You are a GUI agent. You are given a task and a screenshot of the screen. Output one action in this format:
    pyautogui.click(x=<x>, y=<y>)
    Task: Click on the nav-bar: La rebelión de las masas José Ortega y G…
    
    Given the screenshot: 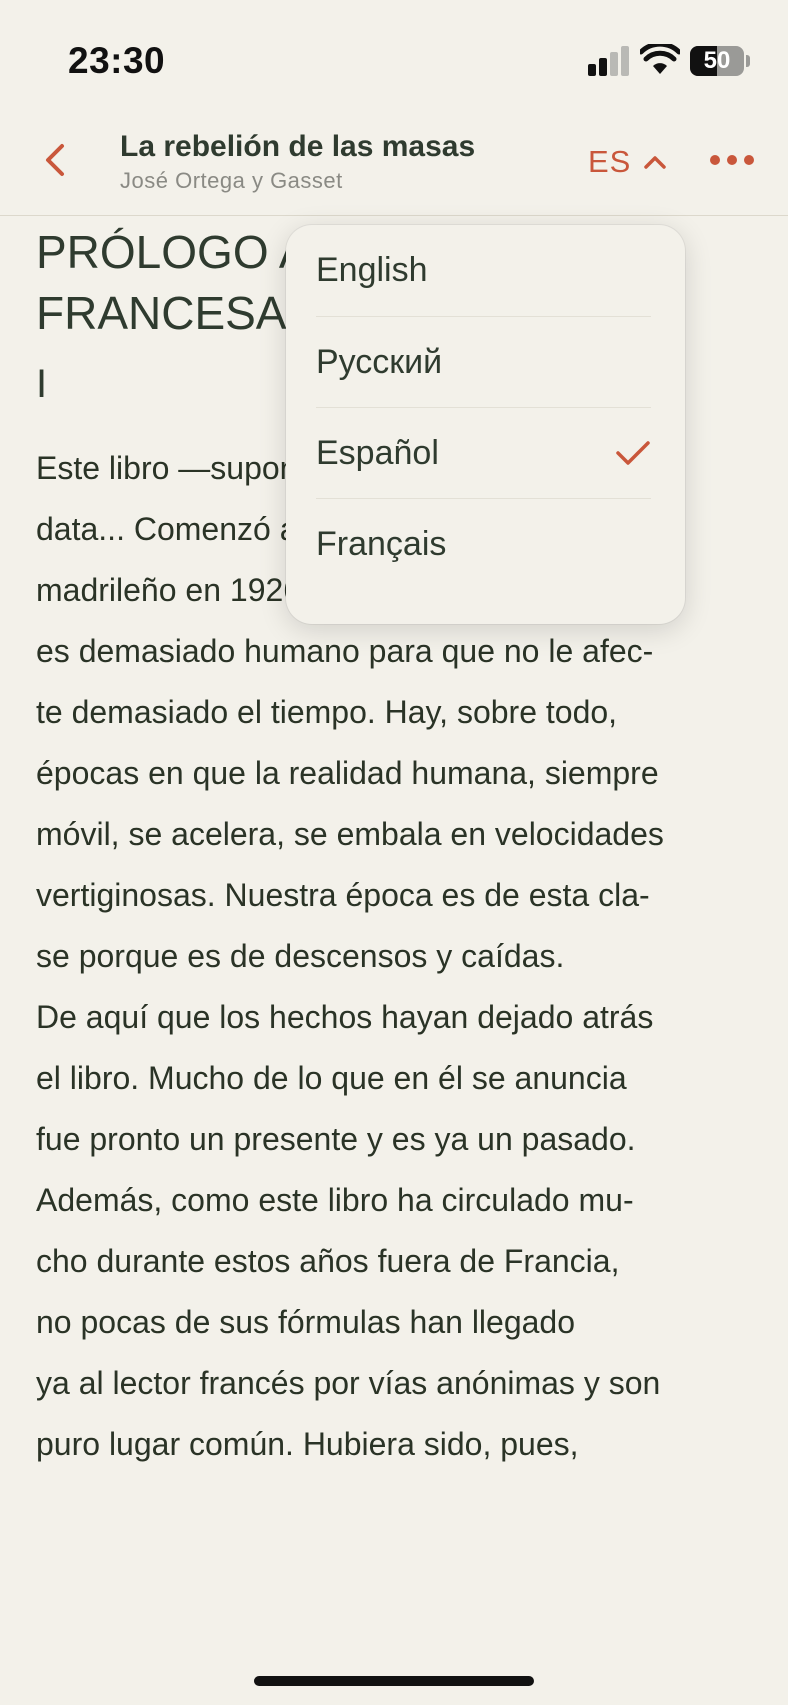 What is the action you would take?
    pyautogui.click(x=394, y=163)
    